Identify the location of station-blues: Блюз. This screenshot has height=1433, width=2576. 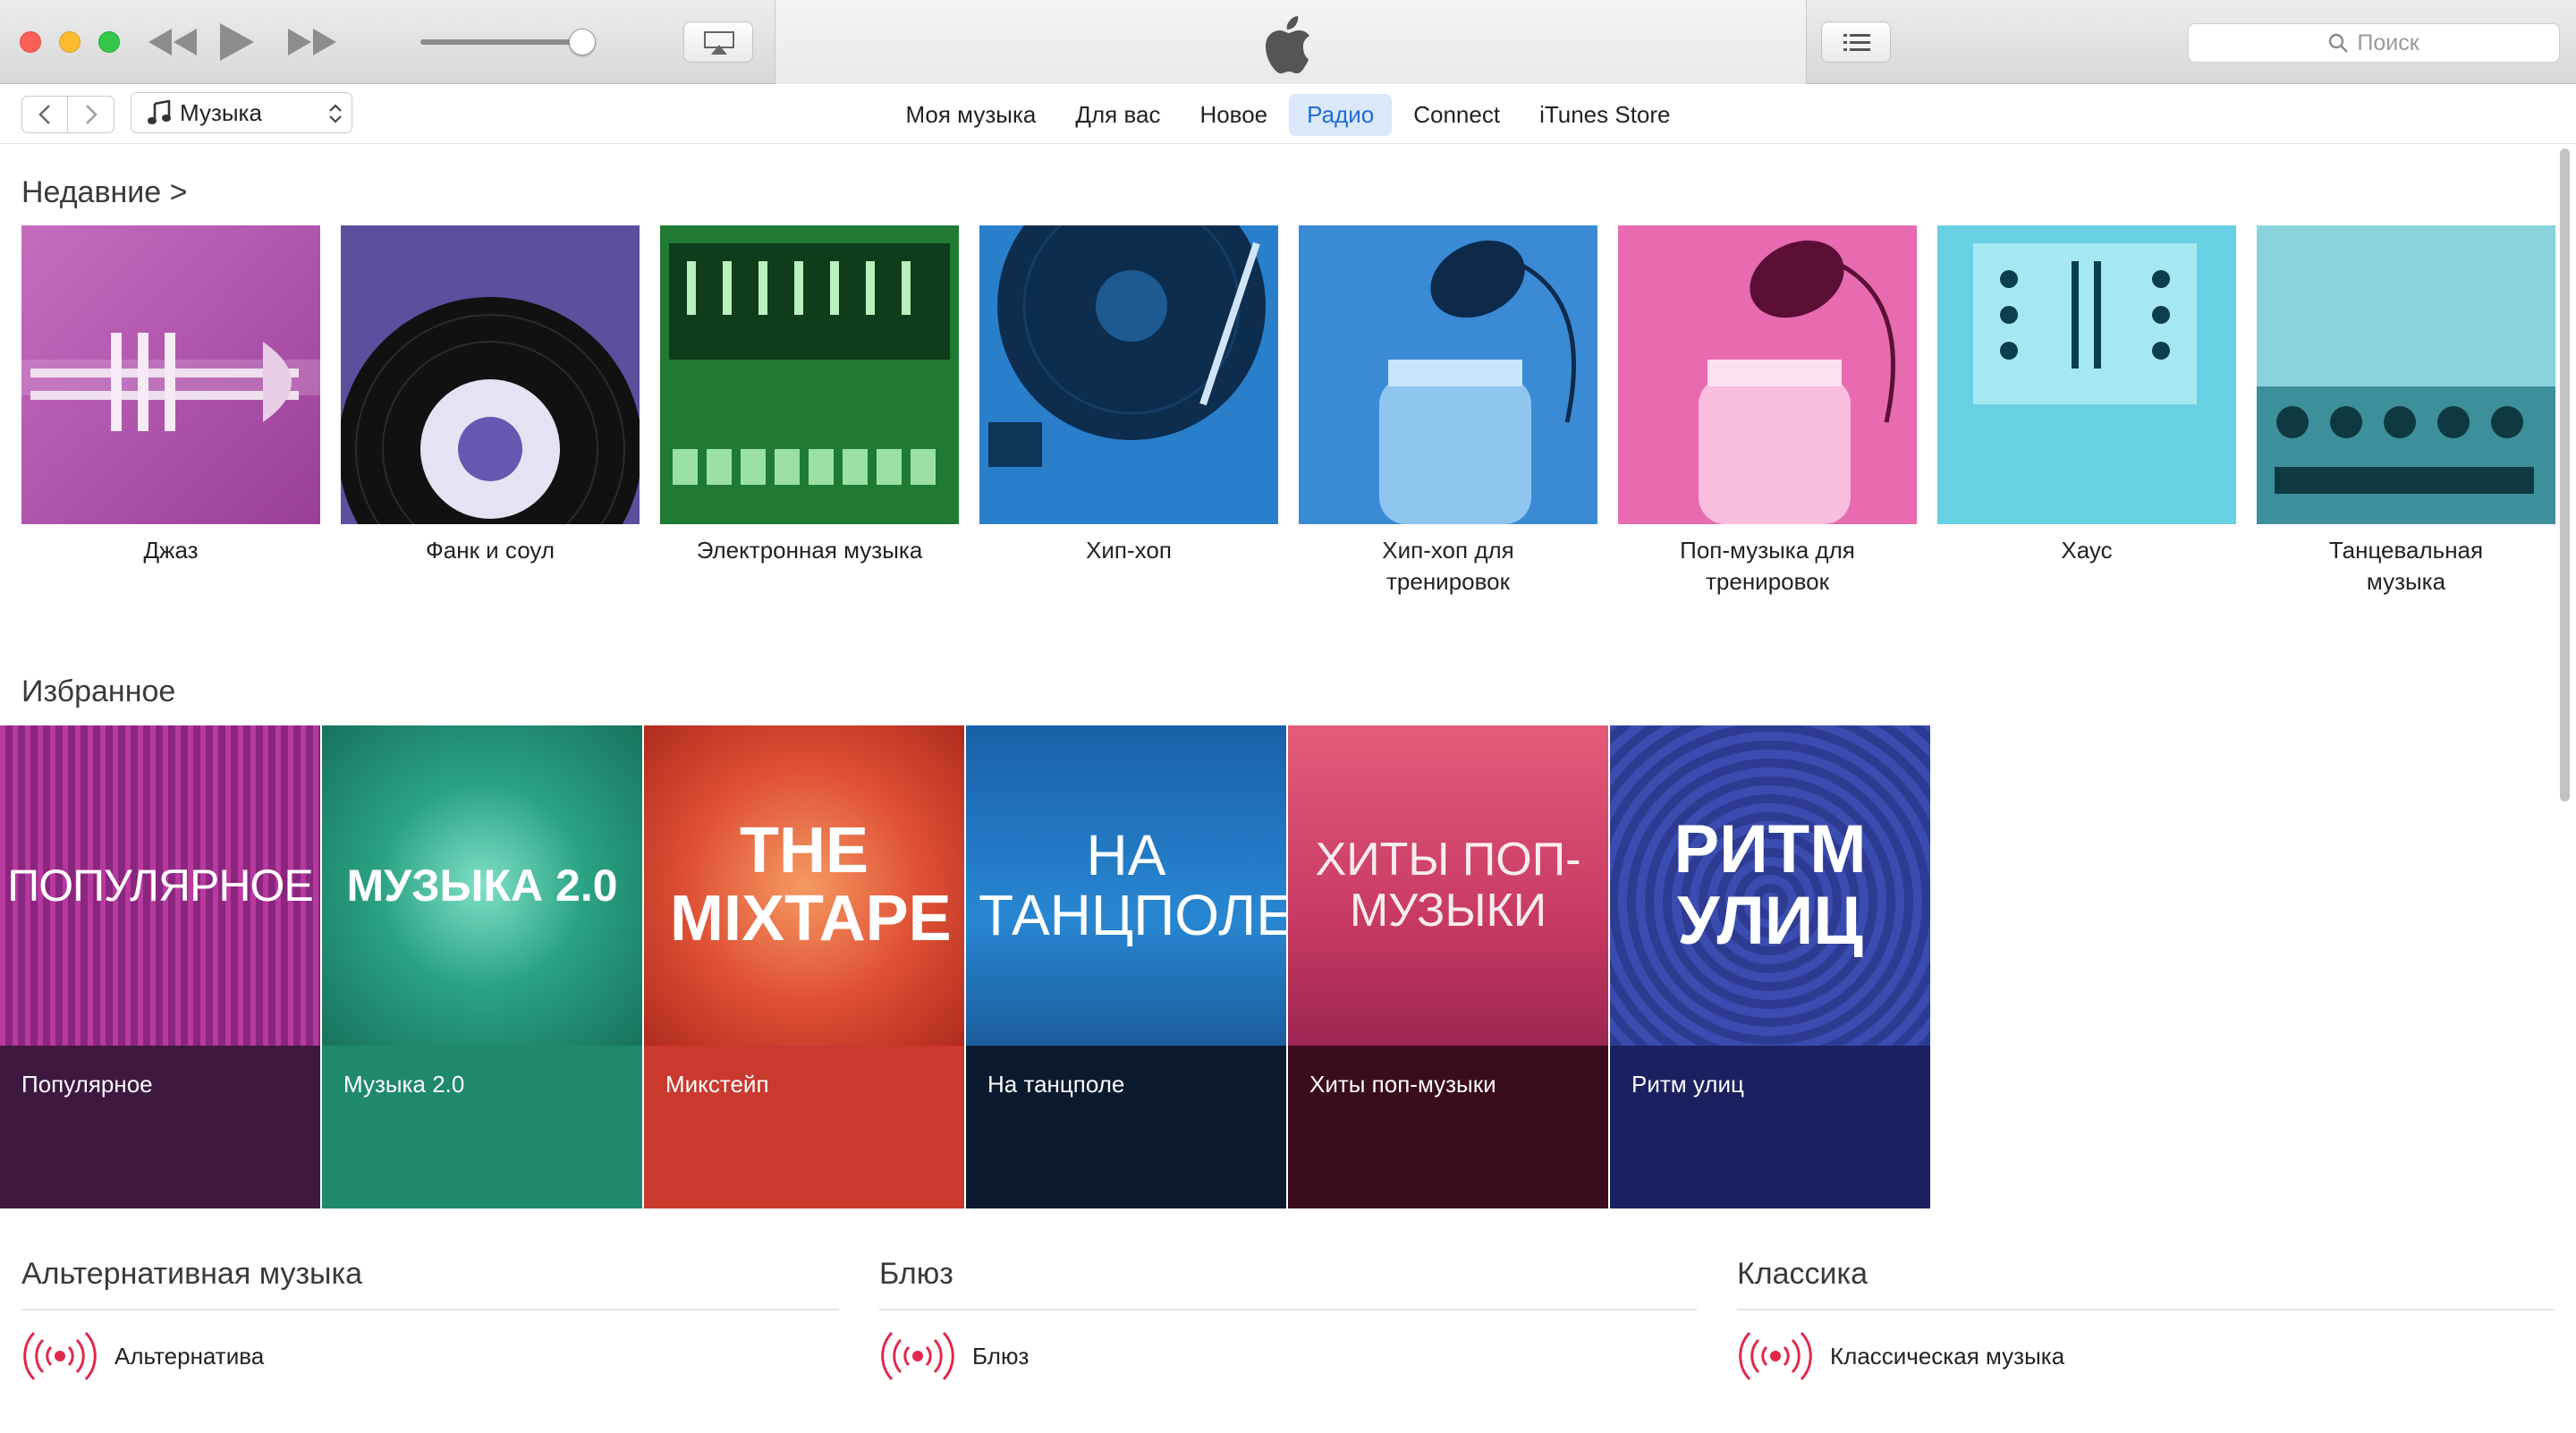
(954, 1356).